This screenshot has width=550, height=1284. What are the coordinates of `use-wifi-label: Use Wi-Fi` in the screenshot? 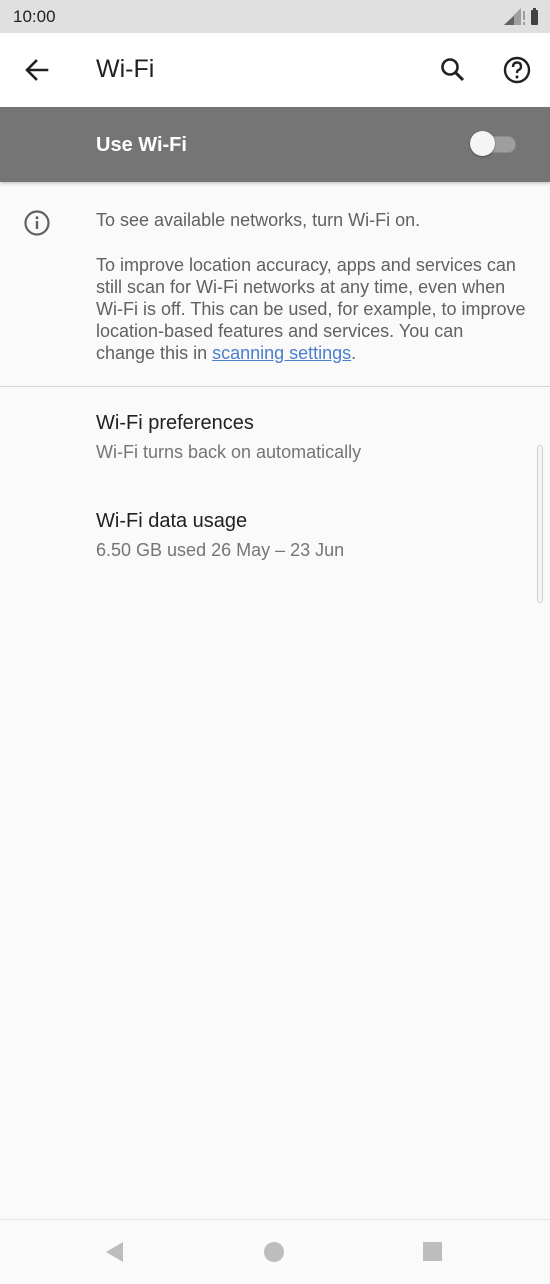 It's located at (141, 145).